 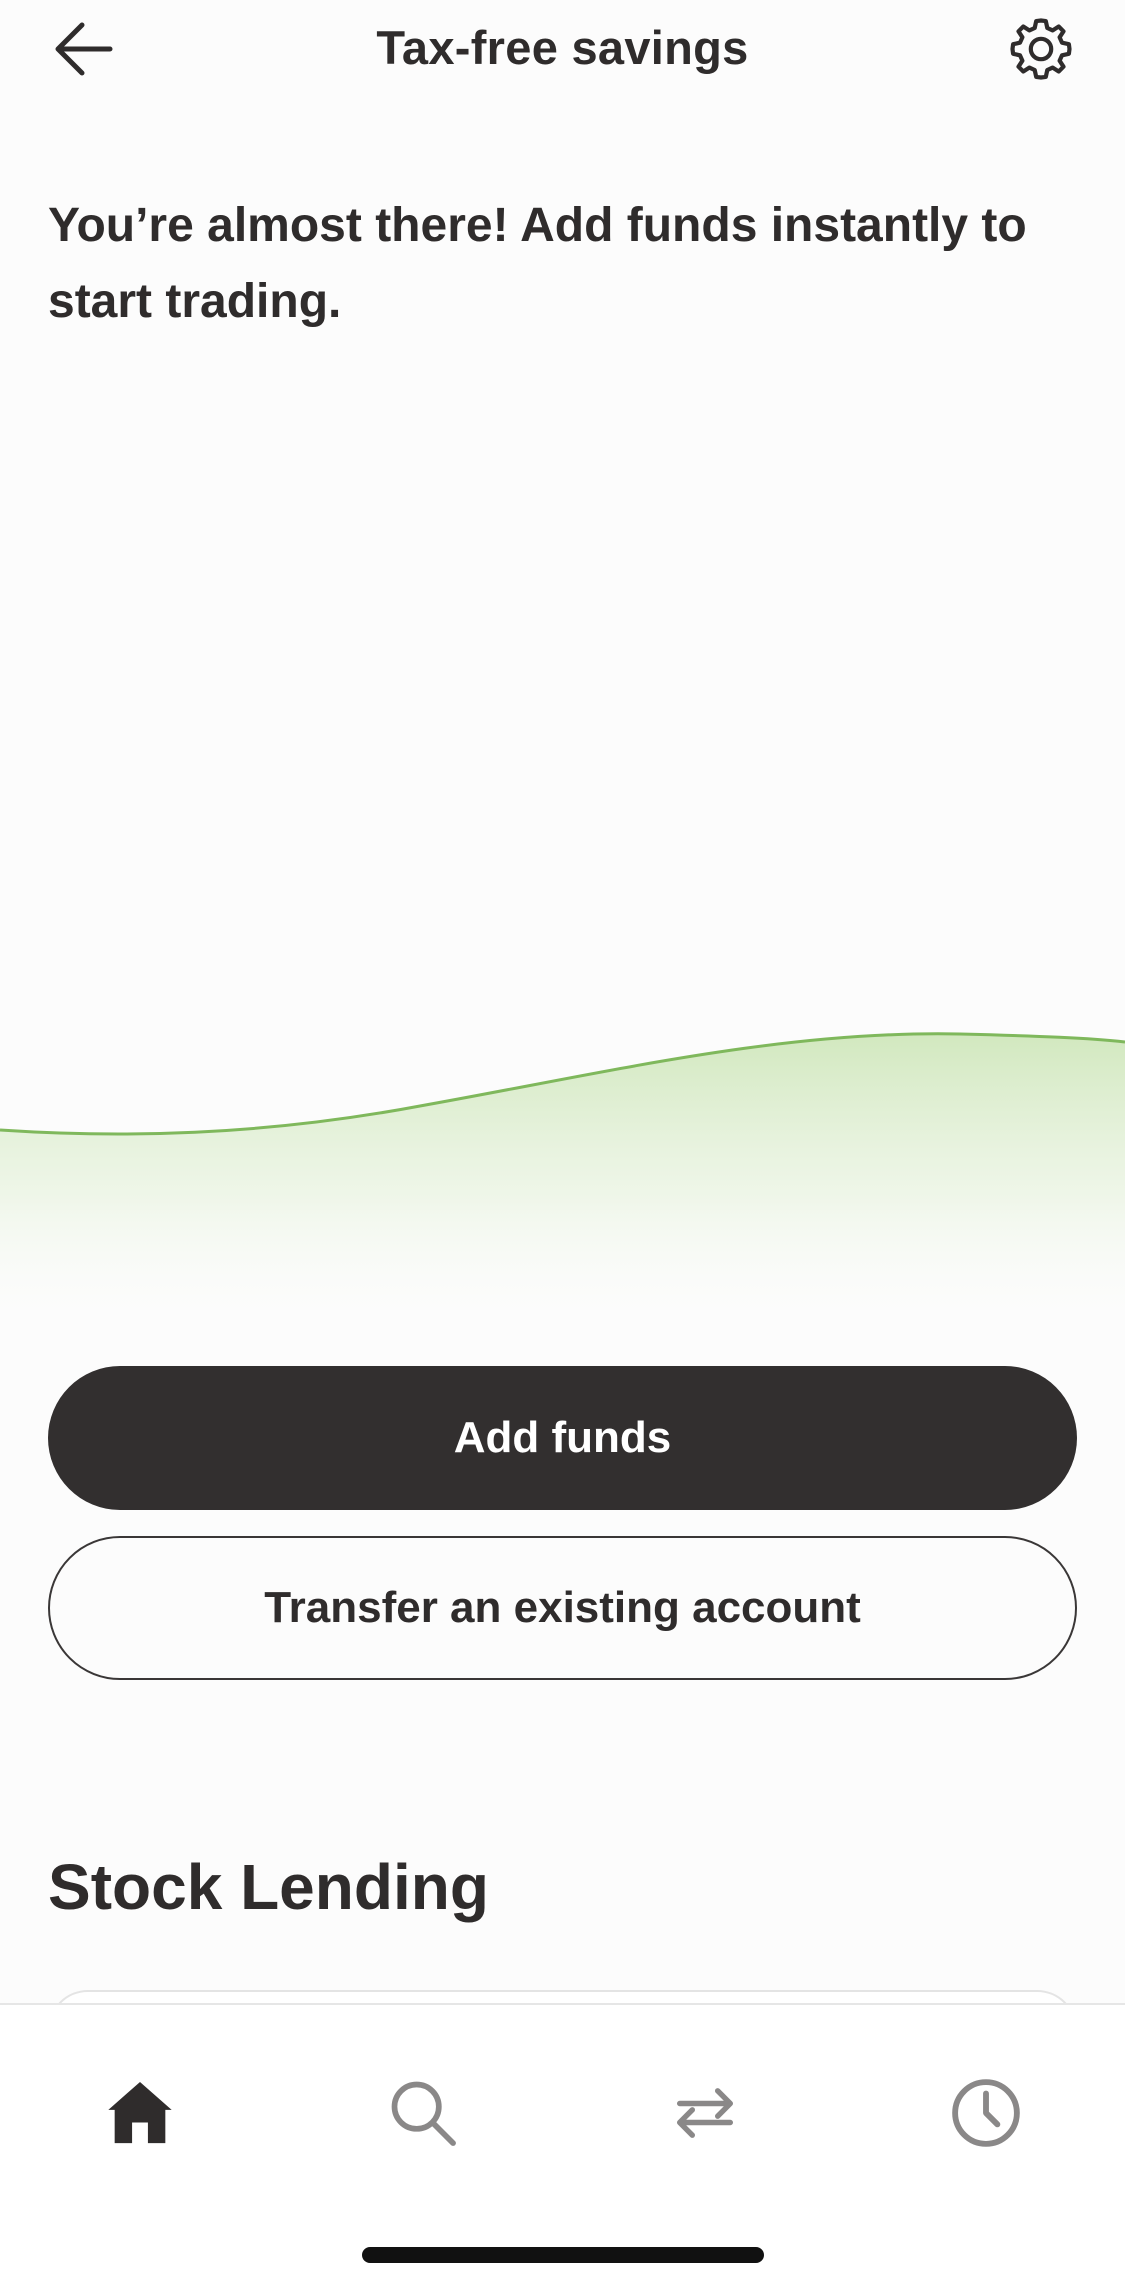 I want to click on nav-history, so click(x=986, y=2113).